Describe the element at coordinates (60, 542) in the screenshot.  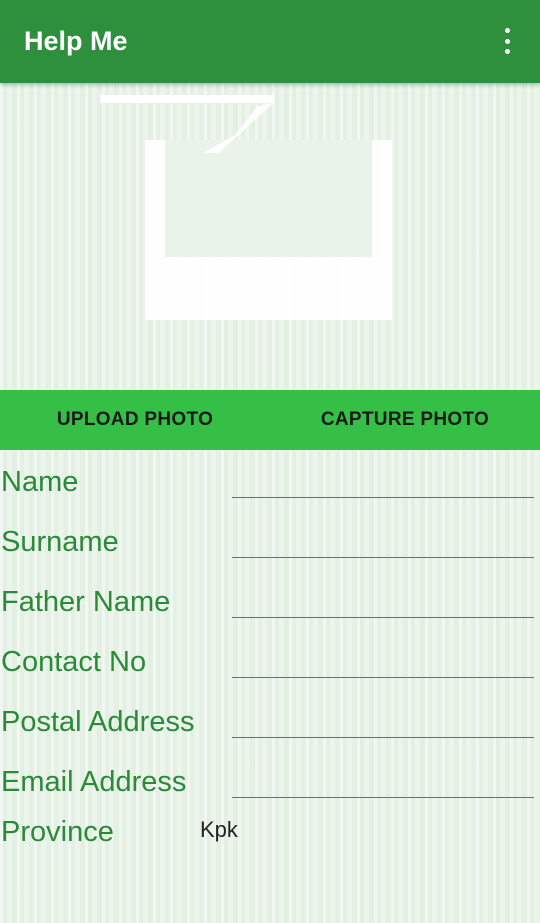
I see `surname-label: Surname` at that location.